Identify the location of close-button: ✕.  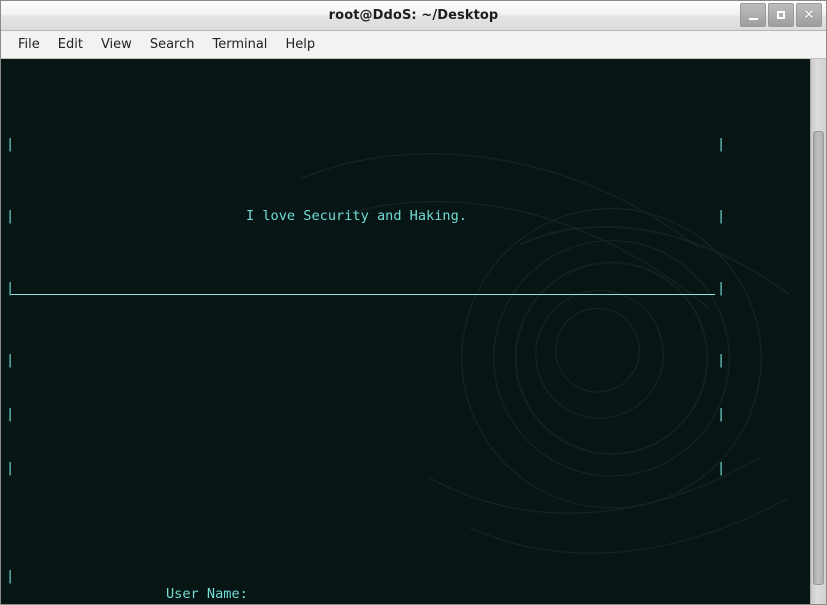
(809, 15).